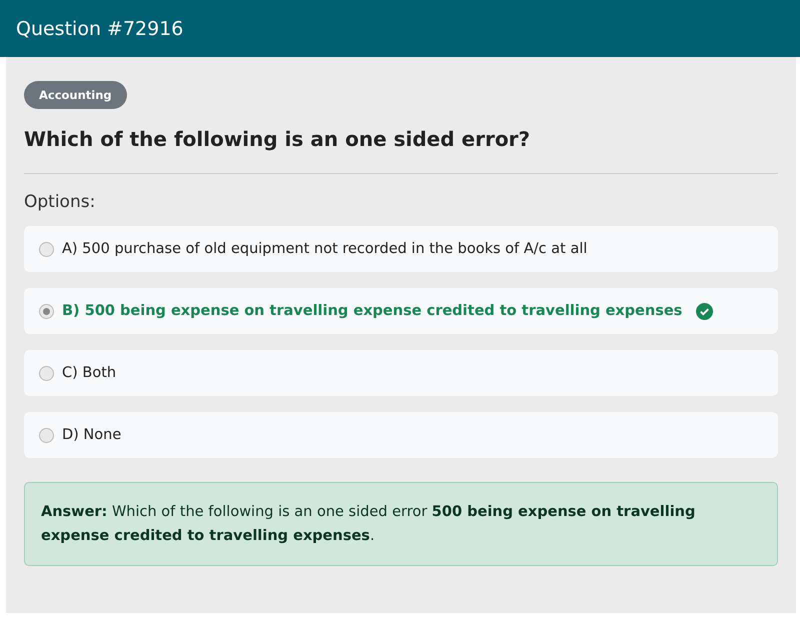 This screenshot has height=644, width=800. I want to click on option-text: C) Both, so click(89, 373).